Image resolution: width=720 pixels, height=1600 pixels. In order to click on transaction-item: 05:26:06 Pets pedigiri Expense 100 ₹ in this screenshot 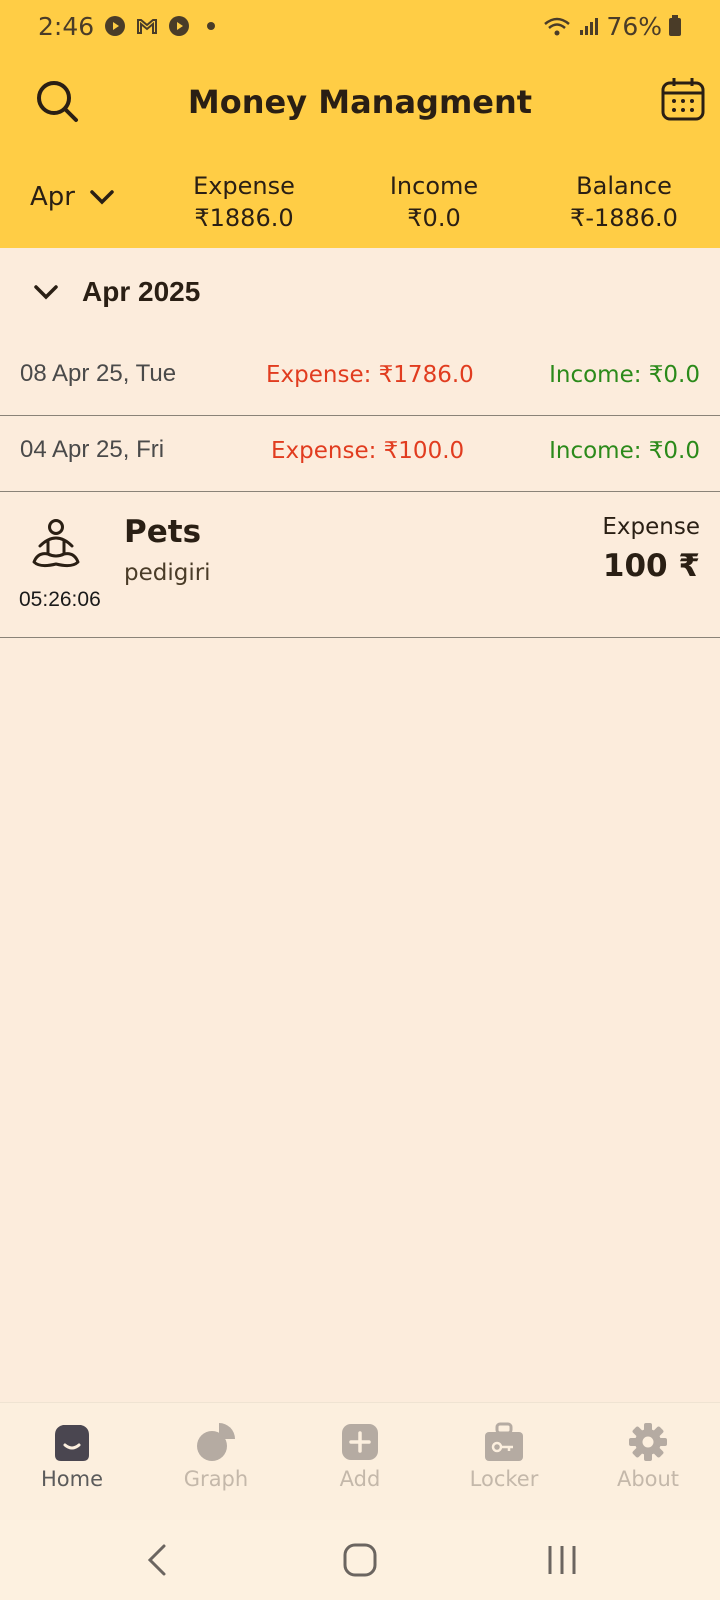, I will do `click(360, 565)`.